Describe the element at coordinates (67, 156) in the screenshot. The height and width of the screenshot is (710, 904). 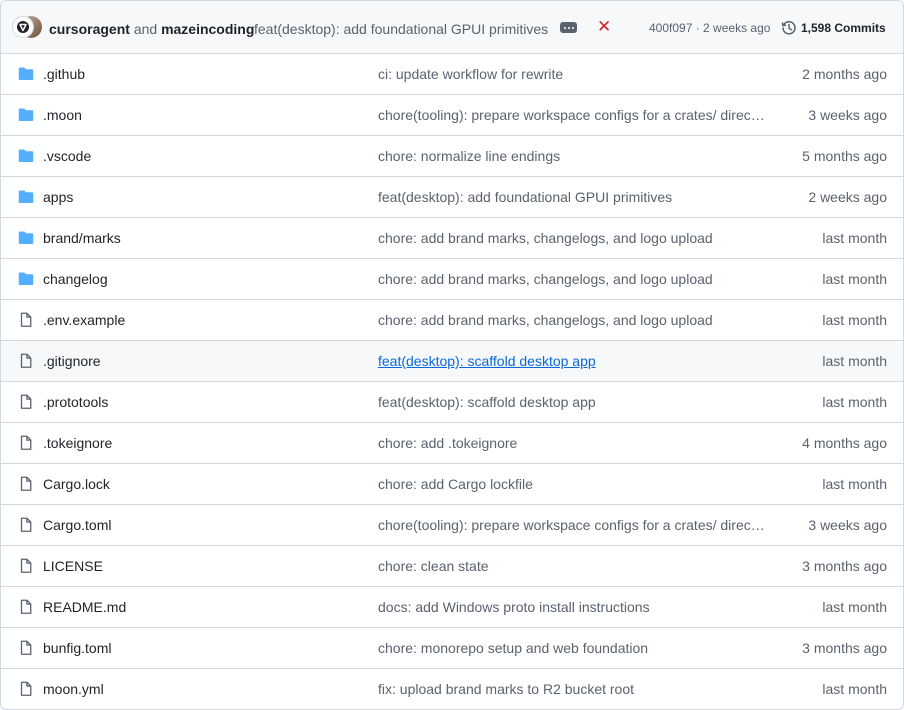
I see `file-name-link: .vscode` at that location.